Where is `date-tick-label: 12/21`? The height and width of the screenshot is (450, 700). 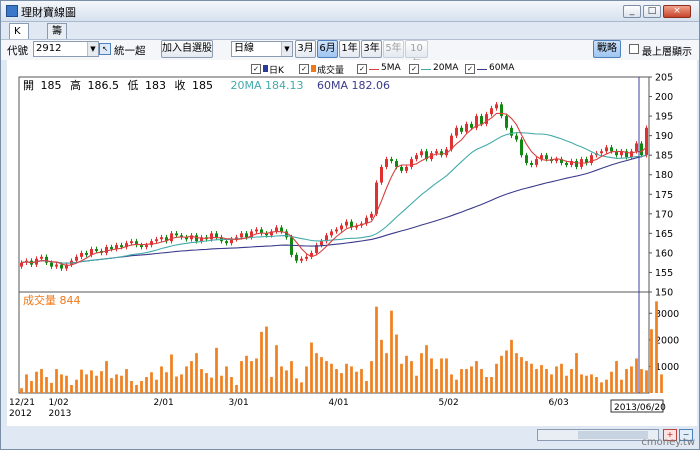
date-tick-label: 12/21 is located at coordinates (22, 403).